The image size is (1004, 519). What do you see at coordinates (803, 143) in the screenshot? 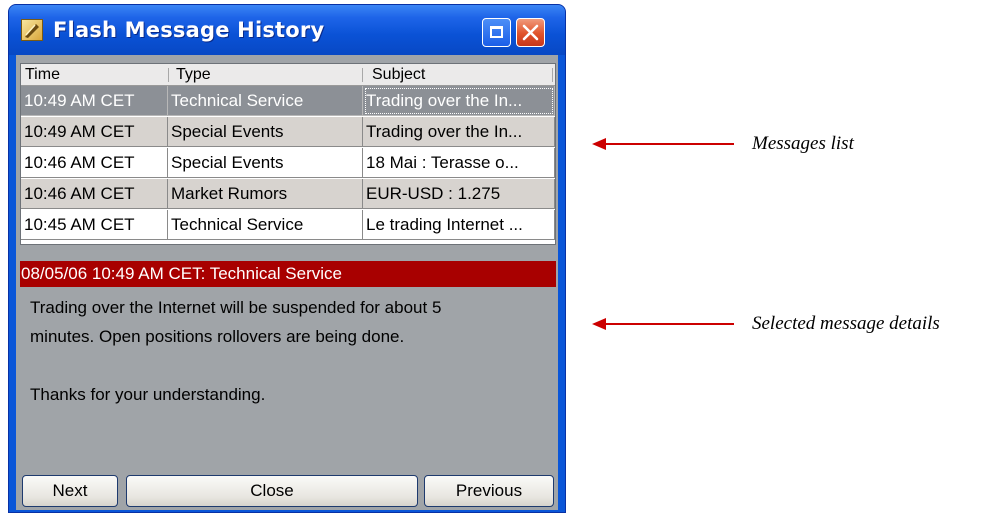
I see `messages-list-label: Messages list` at bounding box center [803, 143].